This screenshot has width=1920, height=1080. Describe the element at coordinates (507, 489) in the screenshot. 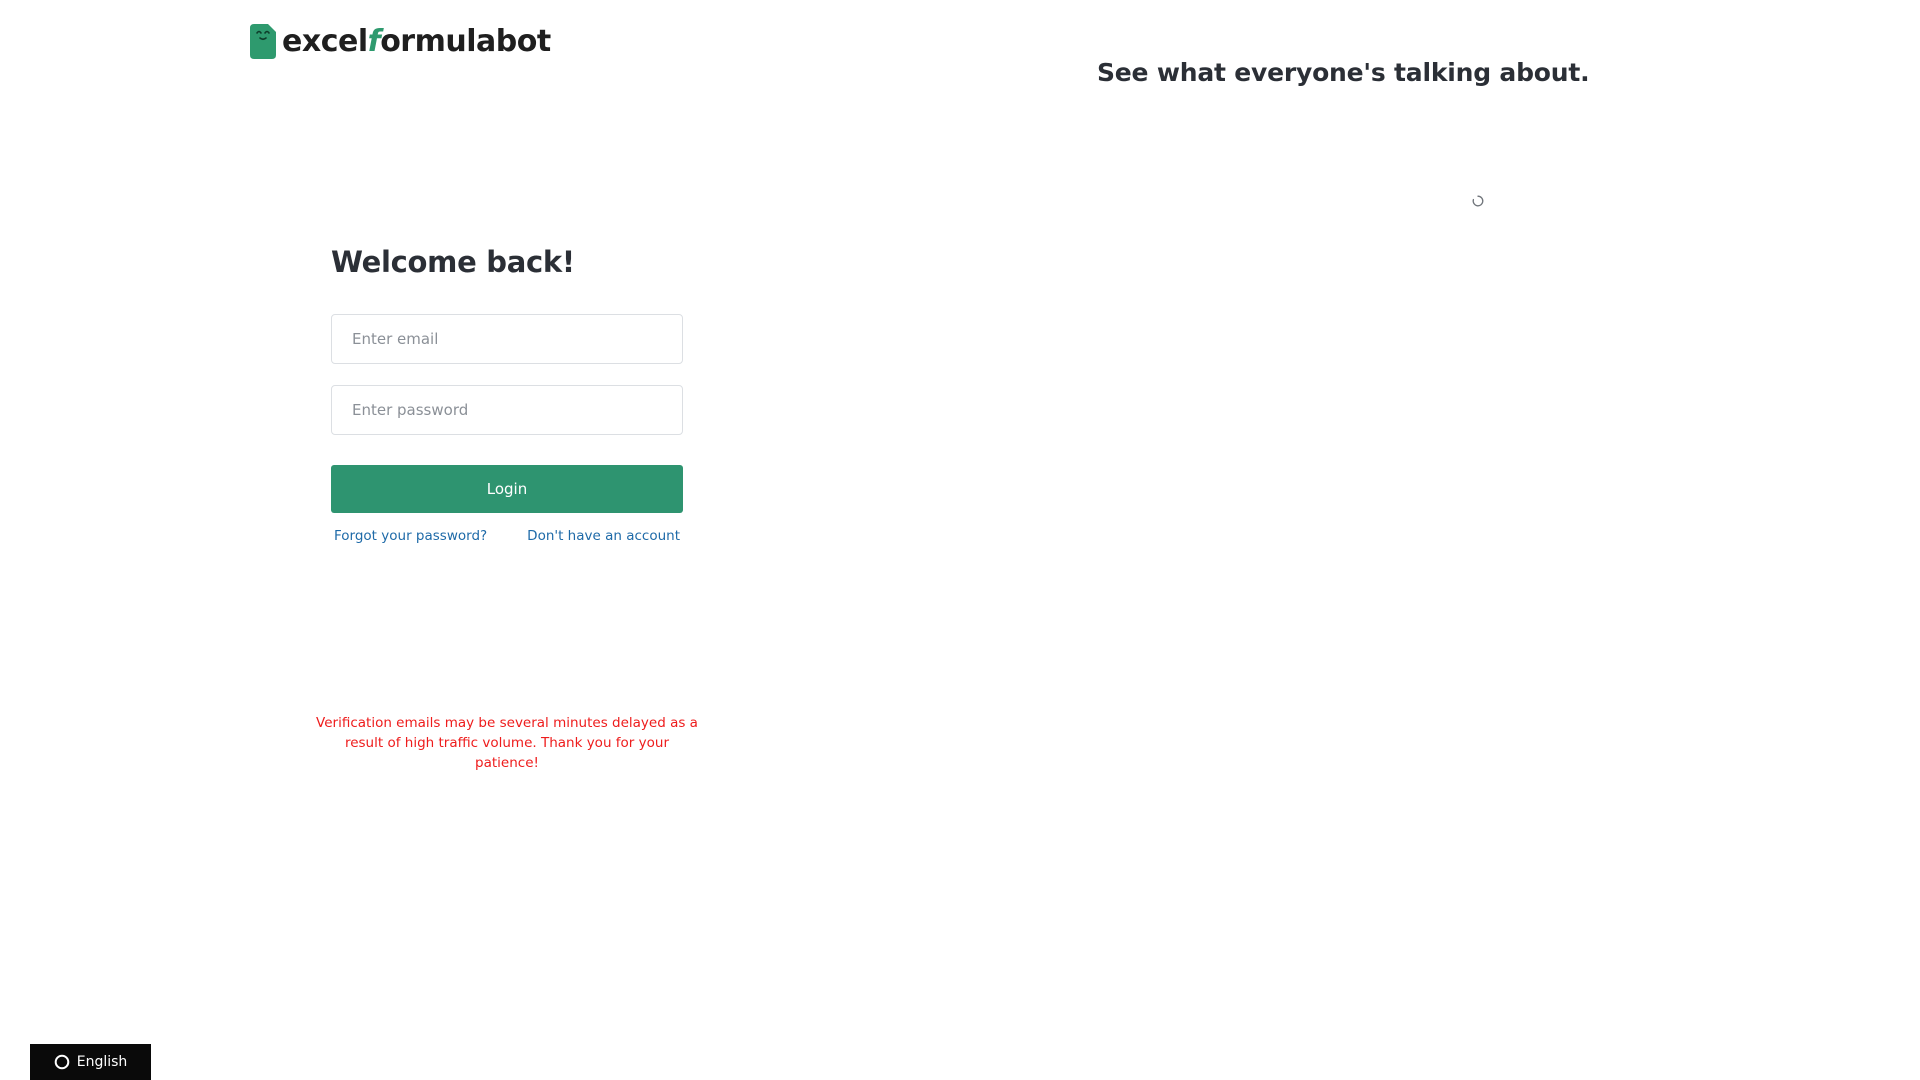

I see `login-button: Login` at that location.